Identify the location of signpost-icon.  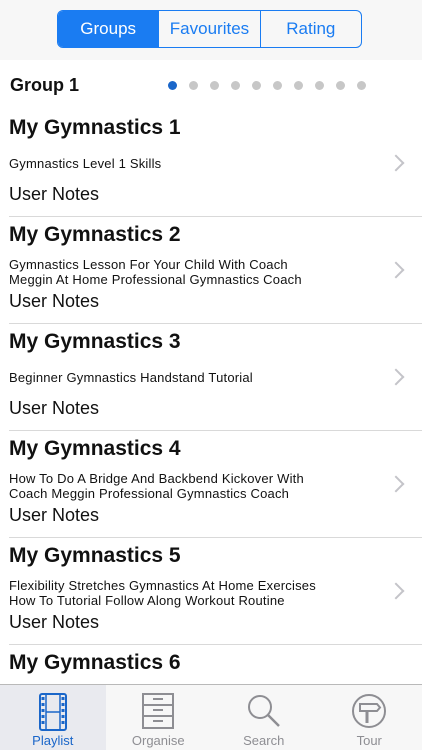
(369, 711).